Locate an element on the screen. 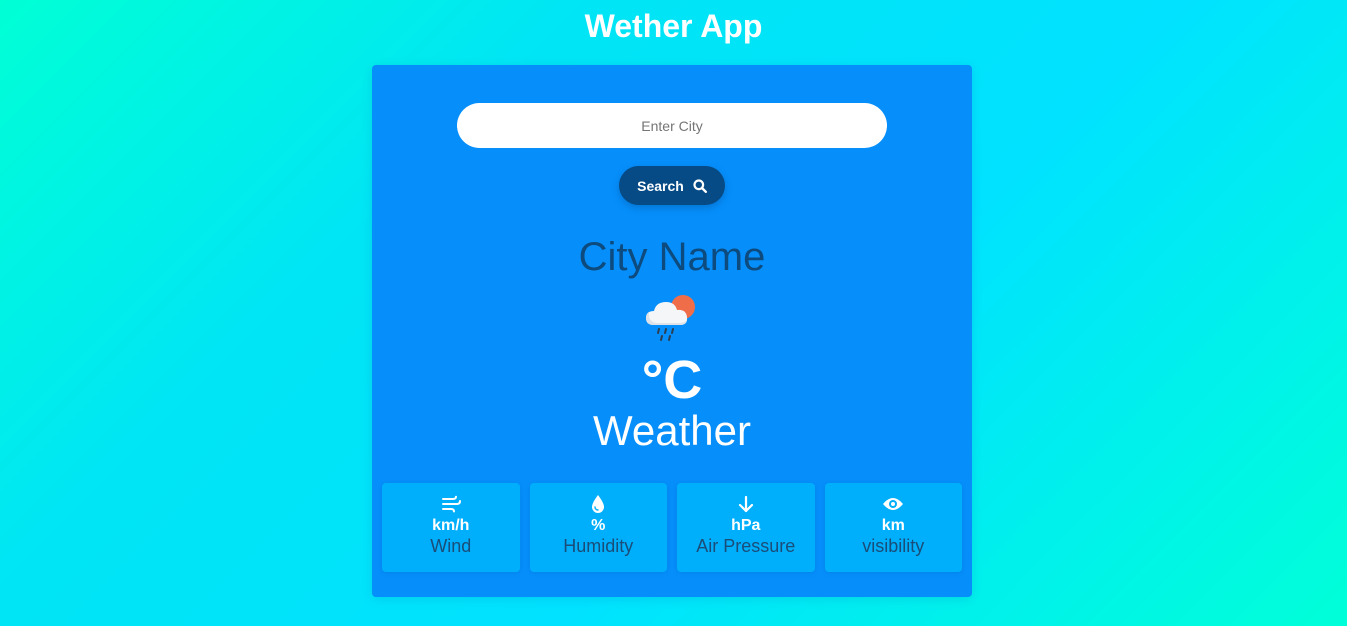 The height and width of the screenshot is (626, 1347). wind-value: km/h is located at coordinates (451, 525).